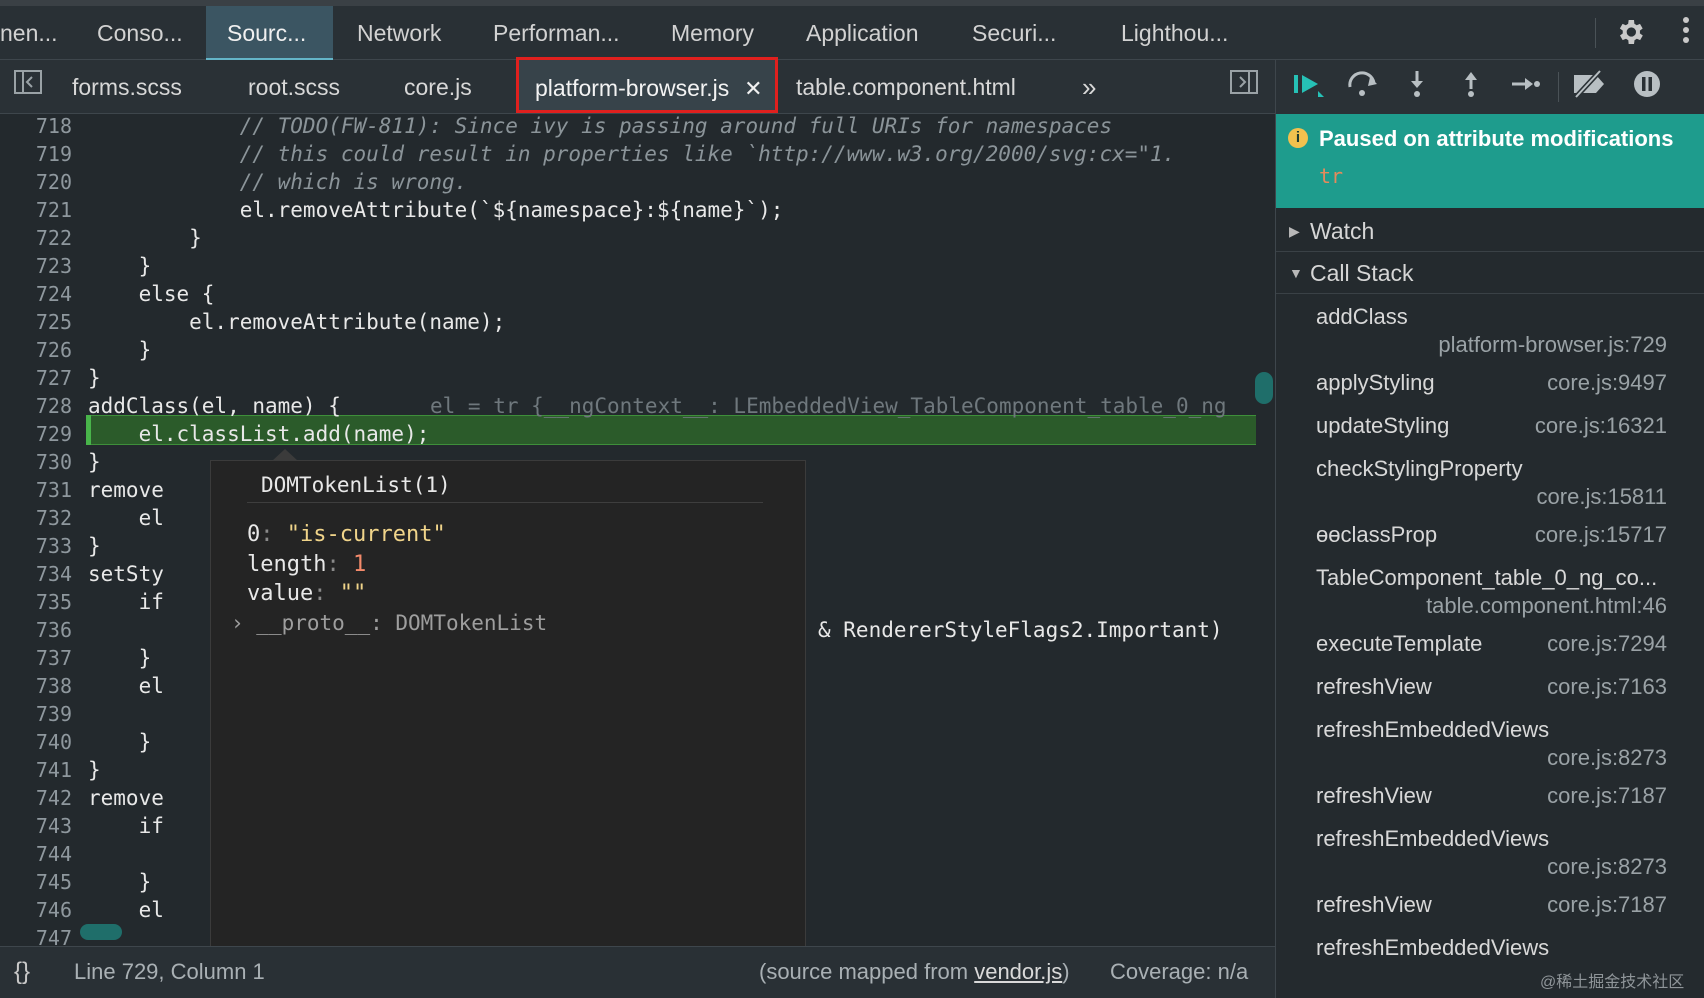  I want to click on line-number: 728, so click(36, 406).